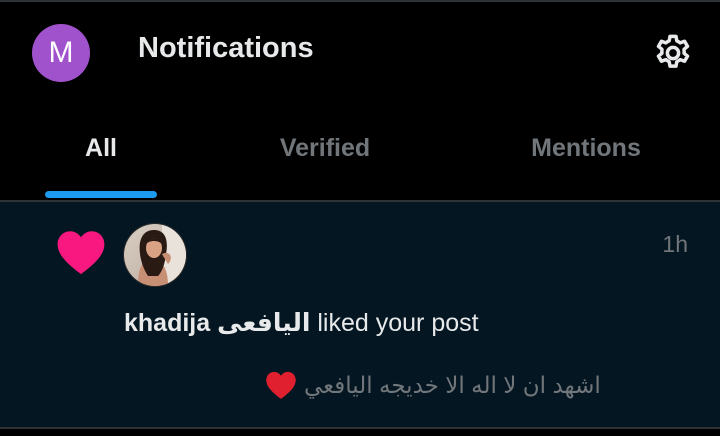 Image resolution: width=720 pixels, height=436 pixels. I want to click on heart-icon, so click(81, 253).